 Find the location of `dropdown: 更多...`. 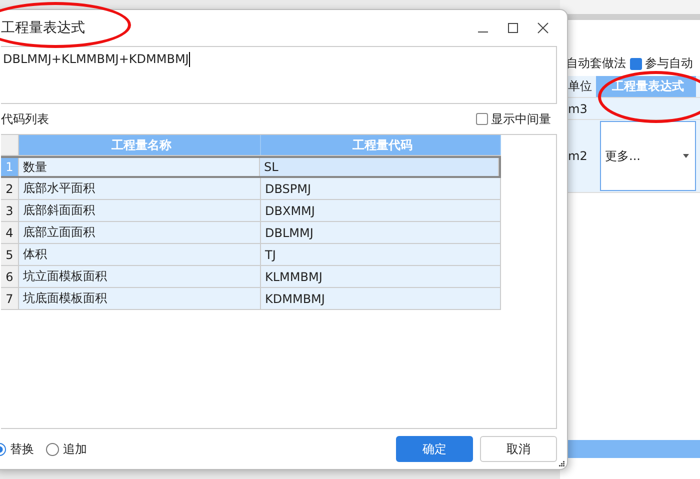

dropdown: 更多... is located at coordinates (648, 156).